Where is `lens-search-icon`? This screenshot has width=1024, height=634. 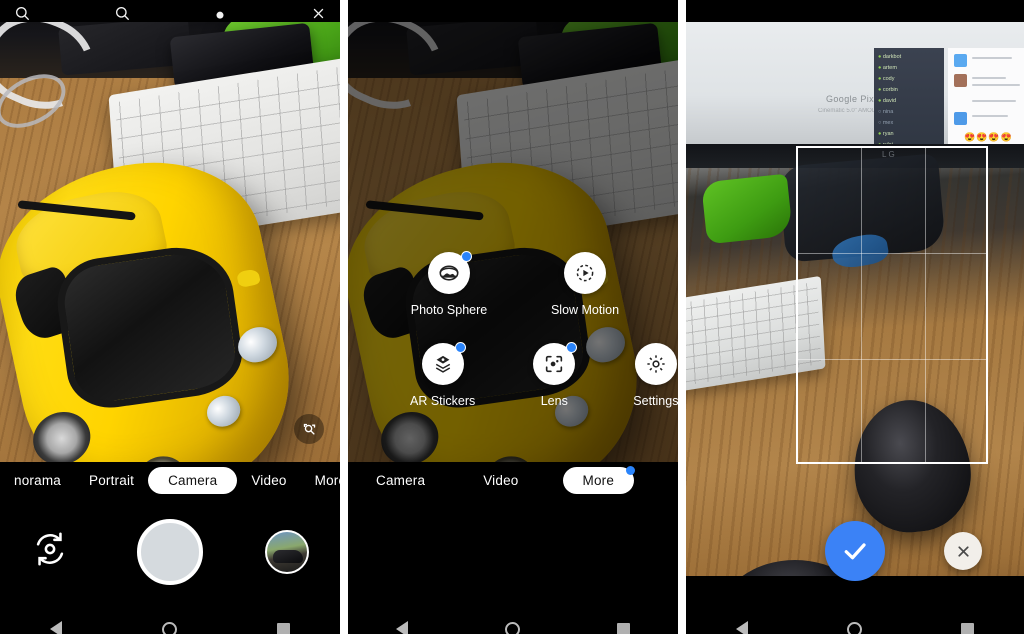 lens-search-icon is located at coordinates (122, 13).